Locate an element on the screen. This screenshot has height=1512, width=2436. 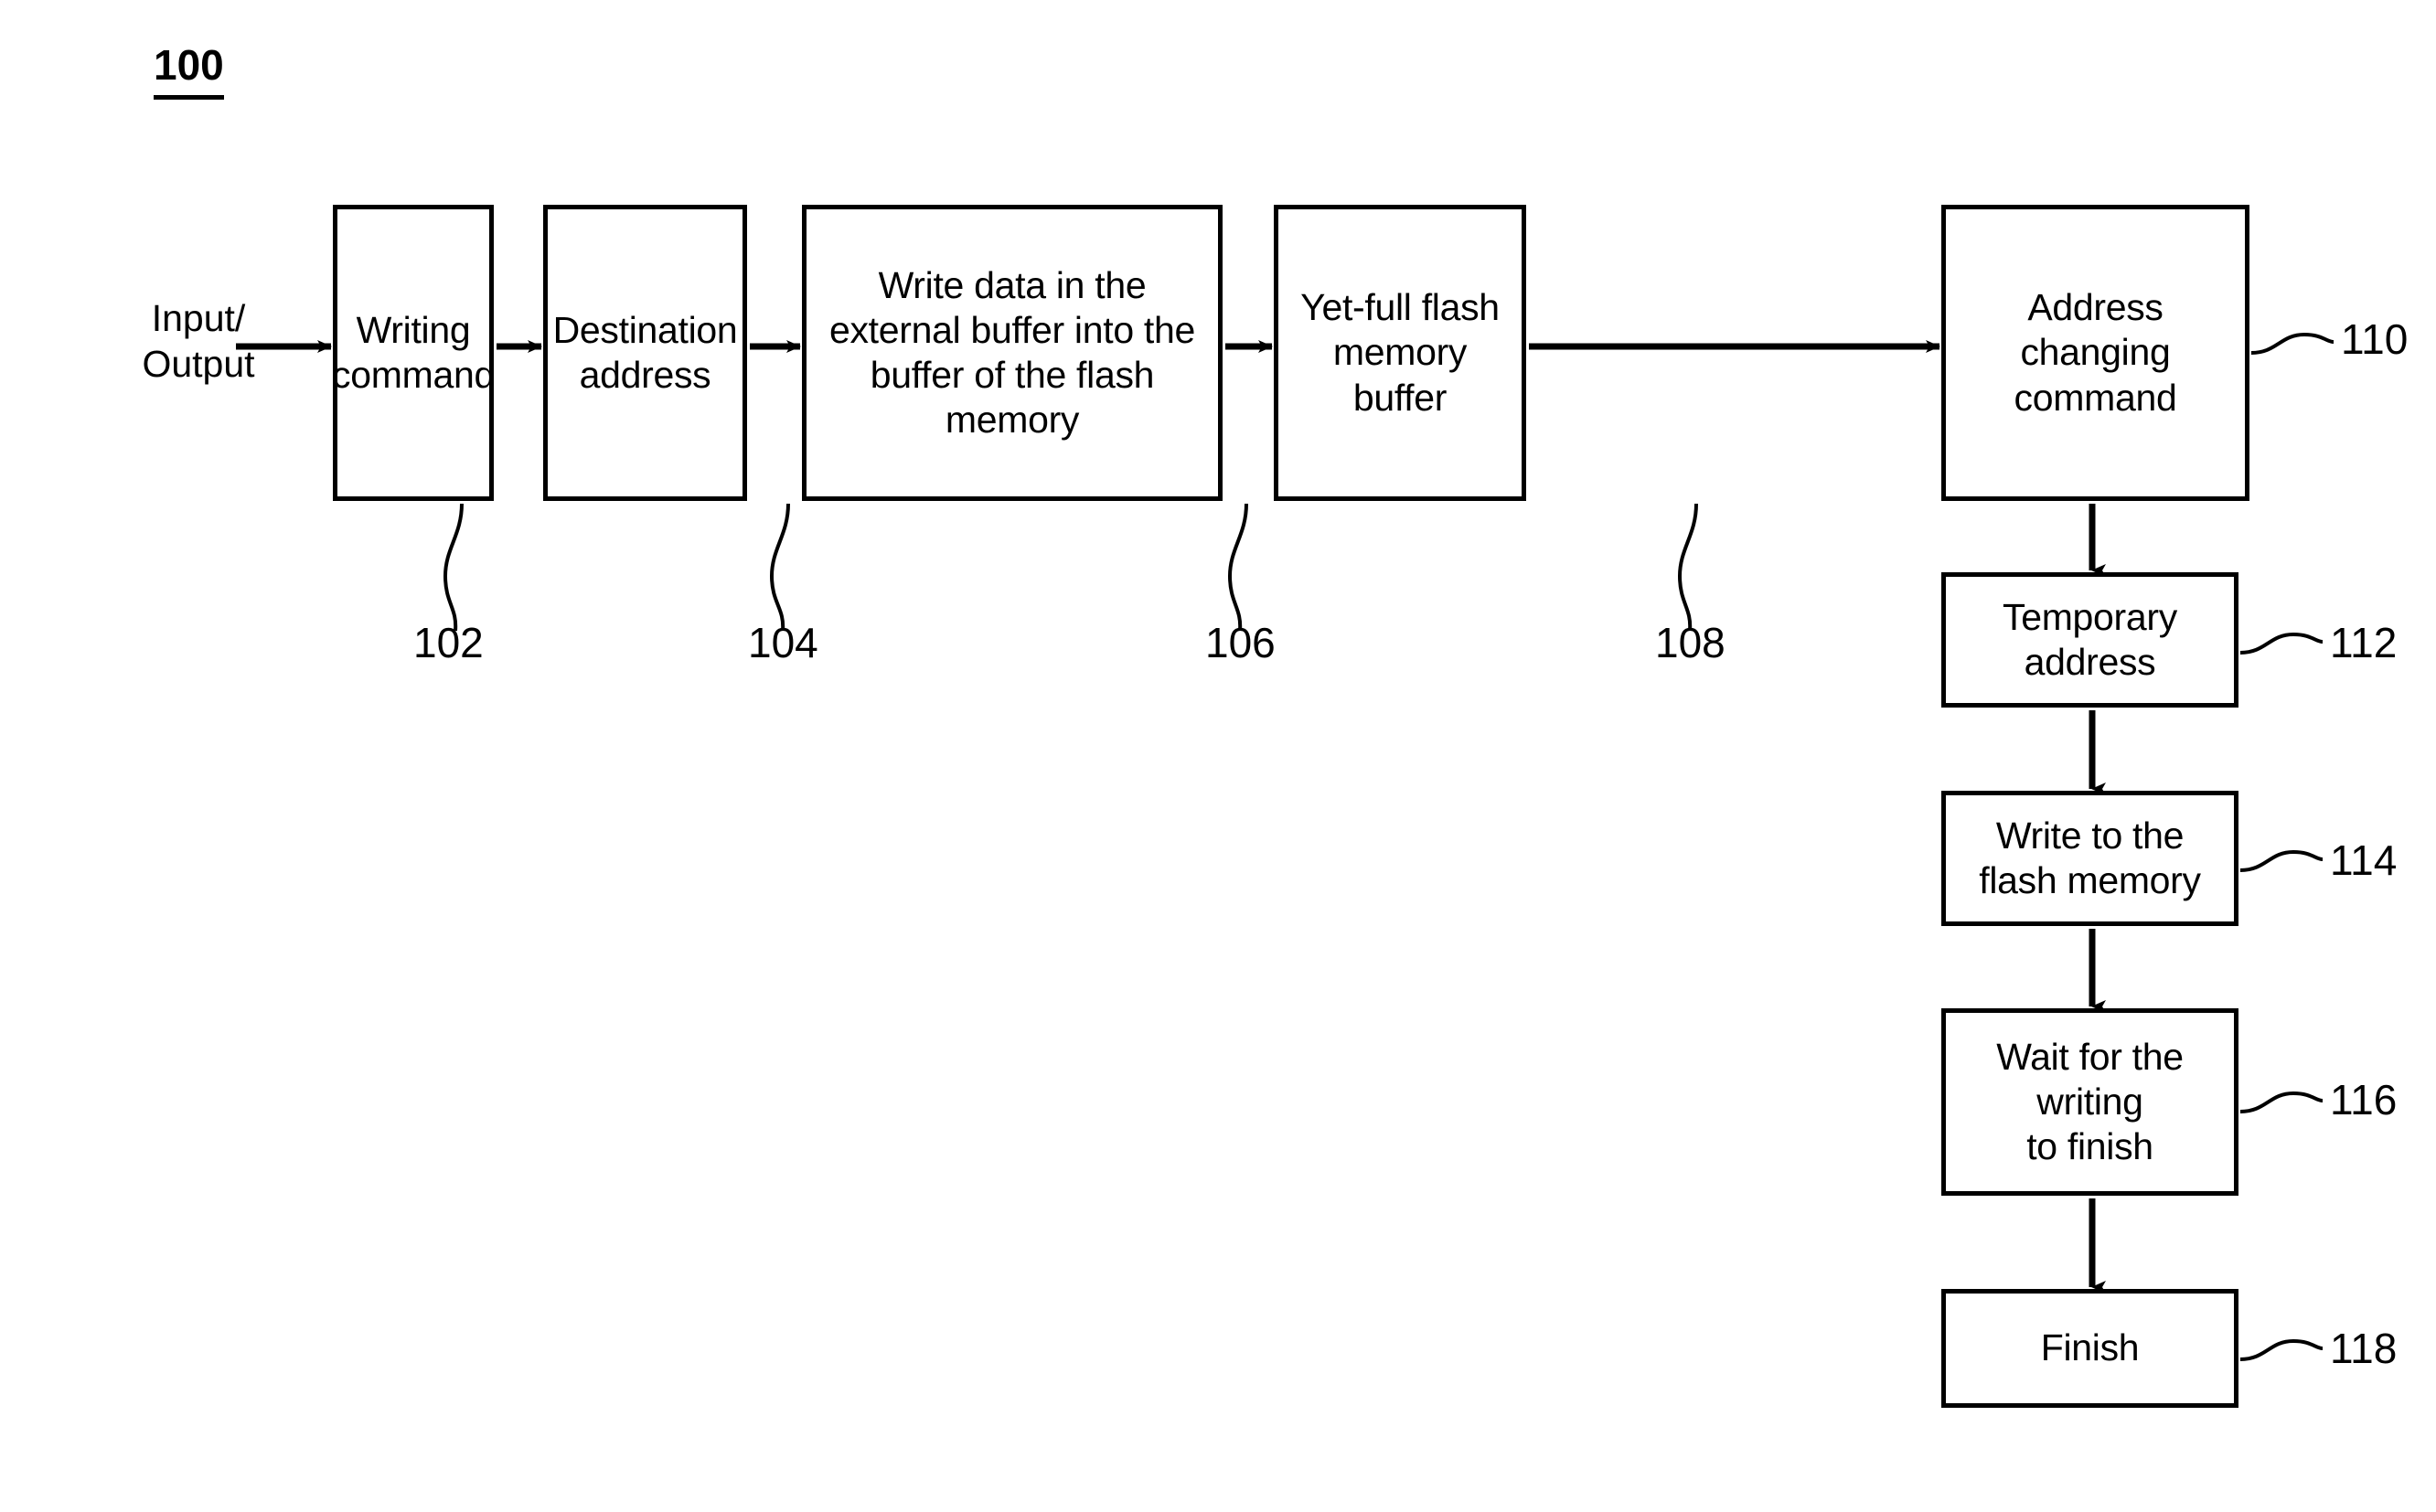
reference-numeral-108: 108 is located at coordinates (1690, 642).